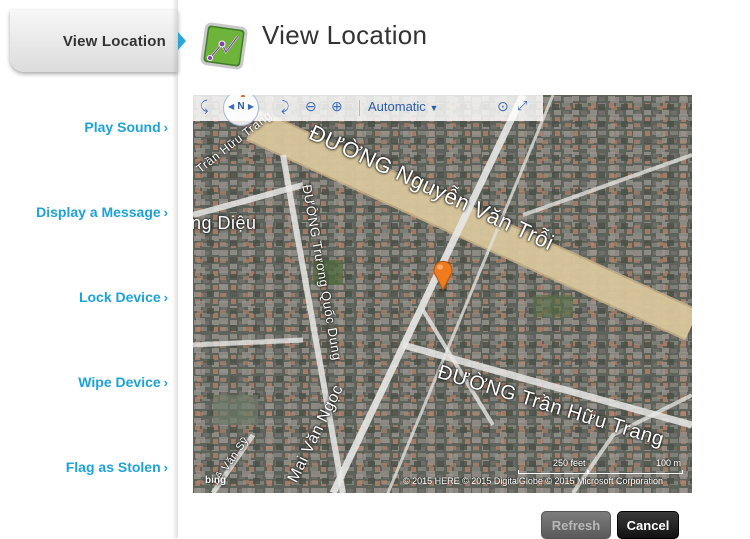  I want to click on scale-feet-label: 250 feet, so click(569, 463).